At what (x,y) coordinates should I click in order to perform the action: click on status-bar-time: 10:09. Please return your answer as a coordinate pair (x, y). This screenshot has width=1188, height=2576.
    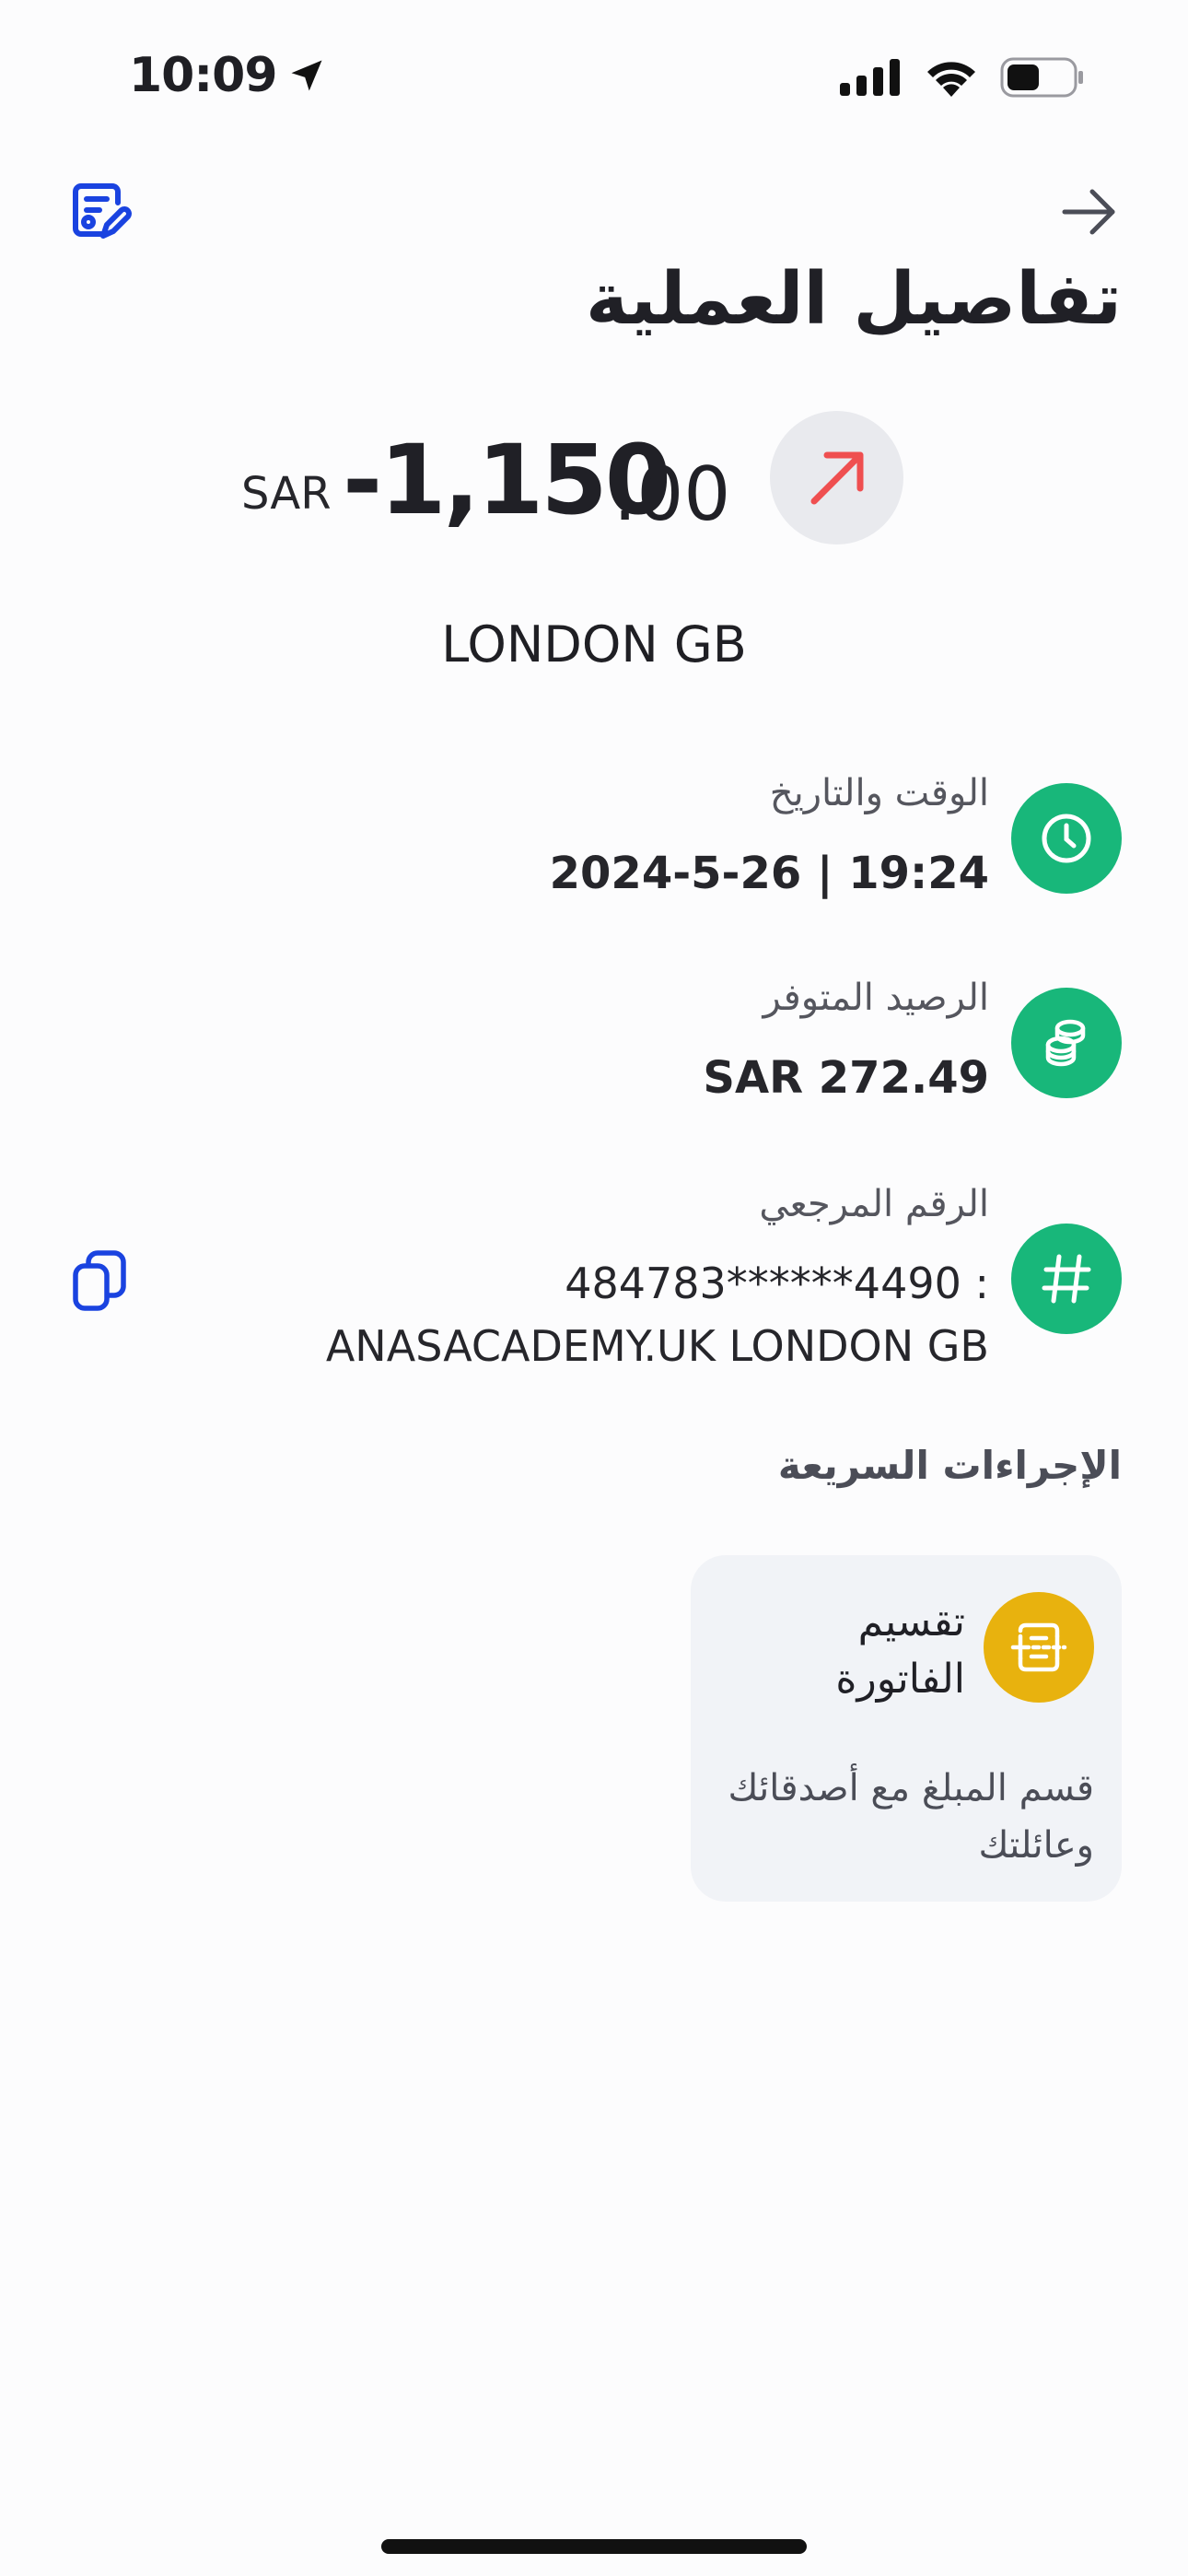
    Looking at the image, I should click on (228, 75).